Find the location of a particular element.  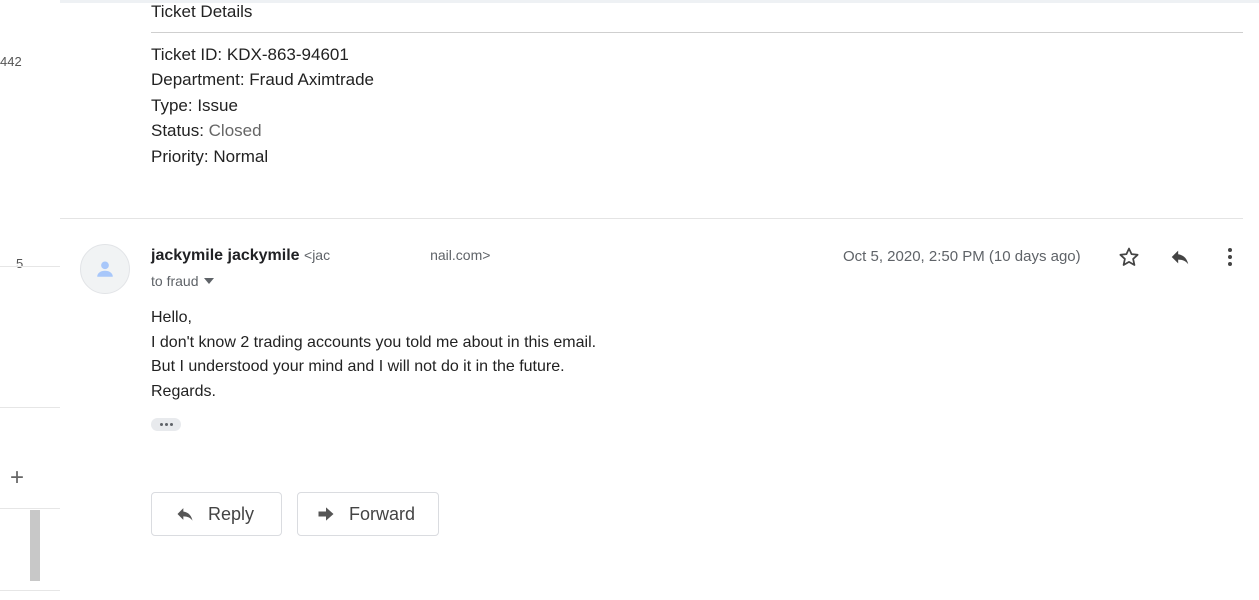

body-line: Regards. is located at coordinates (183, 391).